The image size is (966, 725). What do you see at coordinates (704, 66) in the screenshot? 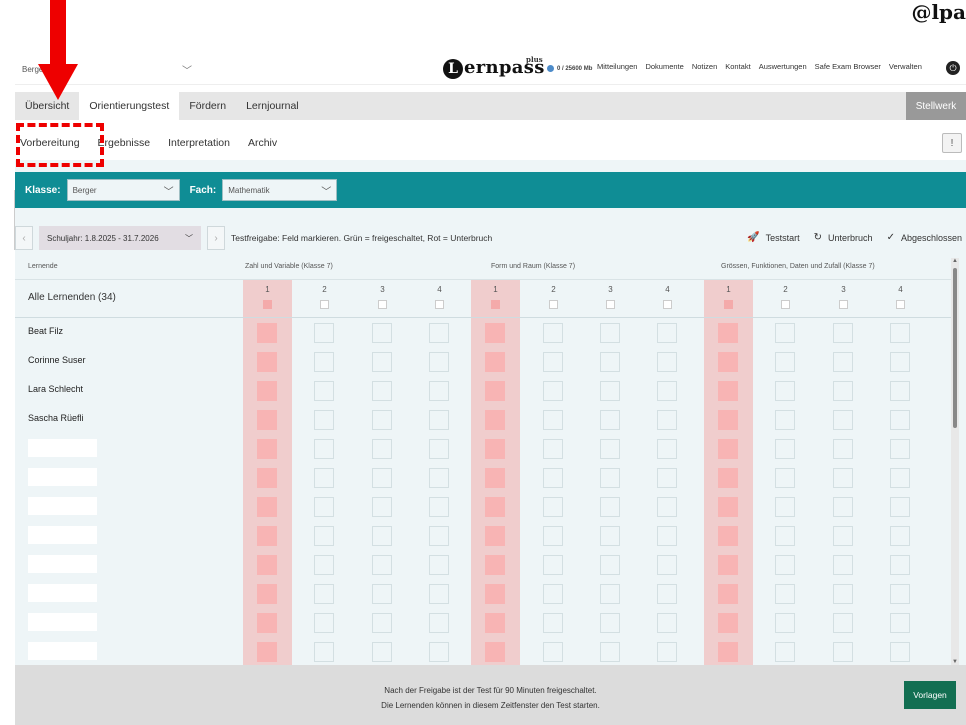
I see `nav-notizen: Notizen` at bounding box center [704, 66].